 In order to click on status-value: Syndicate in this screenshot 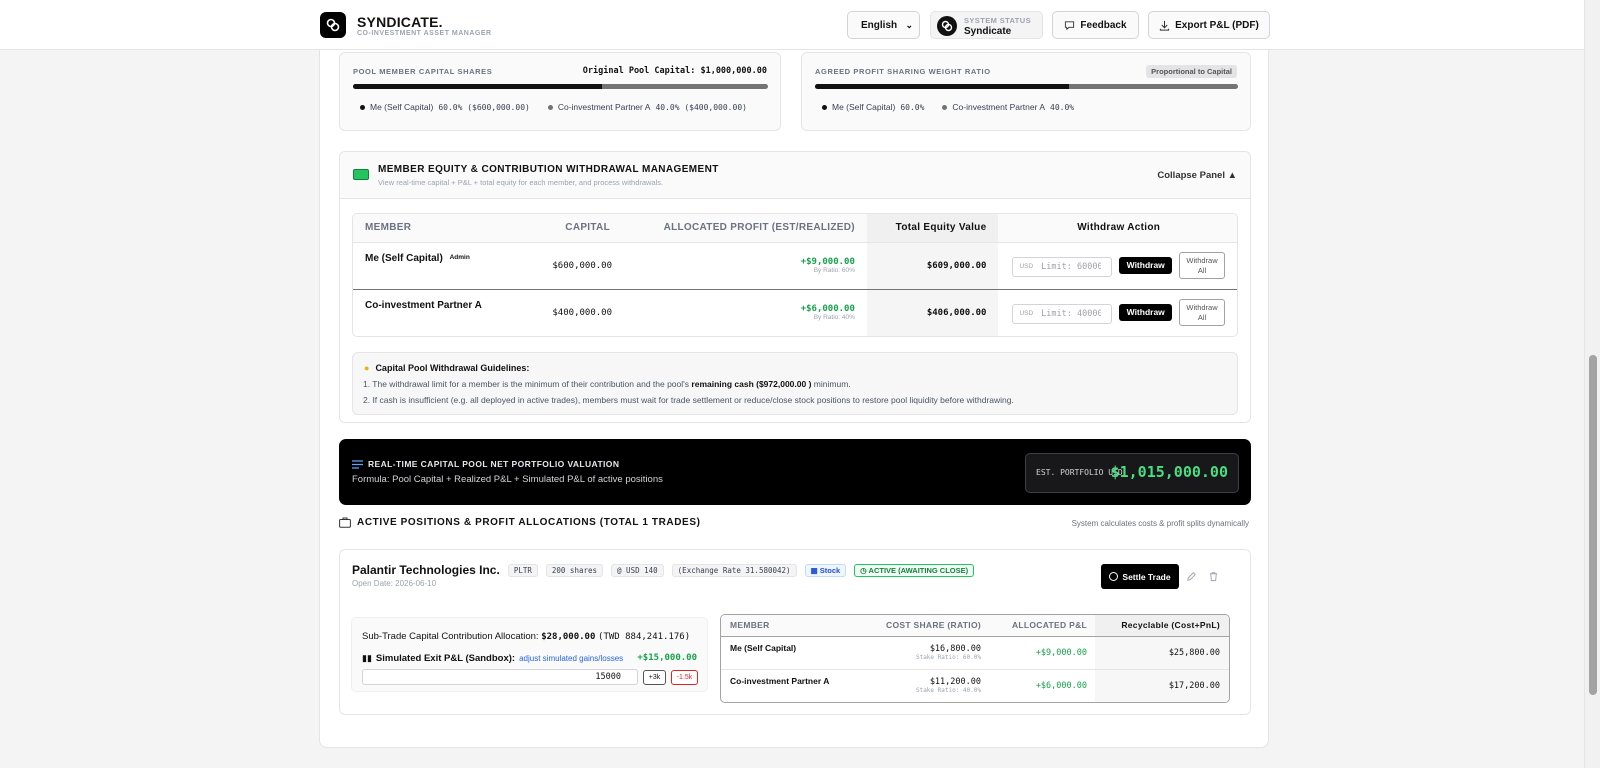, I will do `click(988, 31)`.